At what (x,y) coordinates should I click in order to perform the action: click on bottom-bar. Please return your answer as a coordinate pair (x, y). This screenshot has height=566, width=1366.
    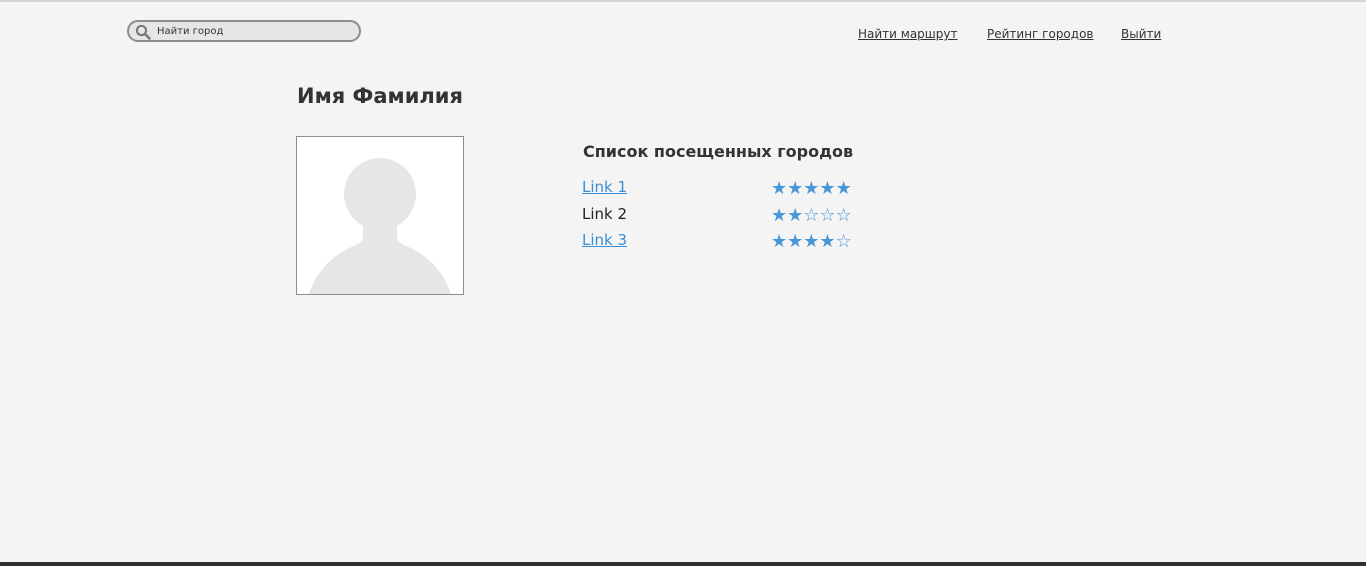
    Looking at the image, I should click on (683, 564).